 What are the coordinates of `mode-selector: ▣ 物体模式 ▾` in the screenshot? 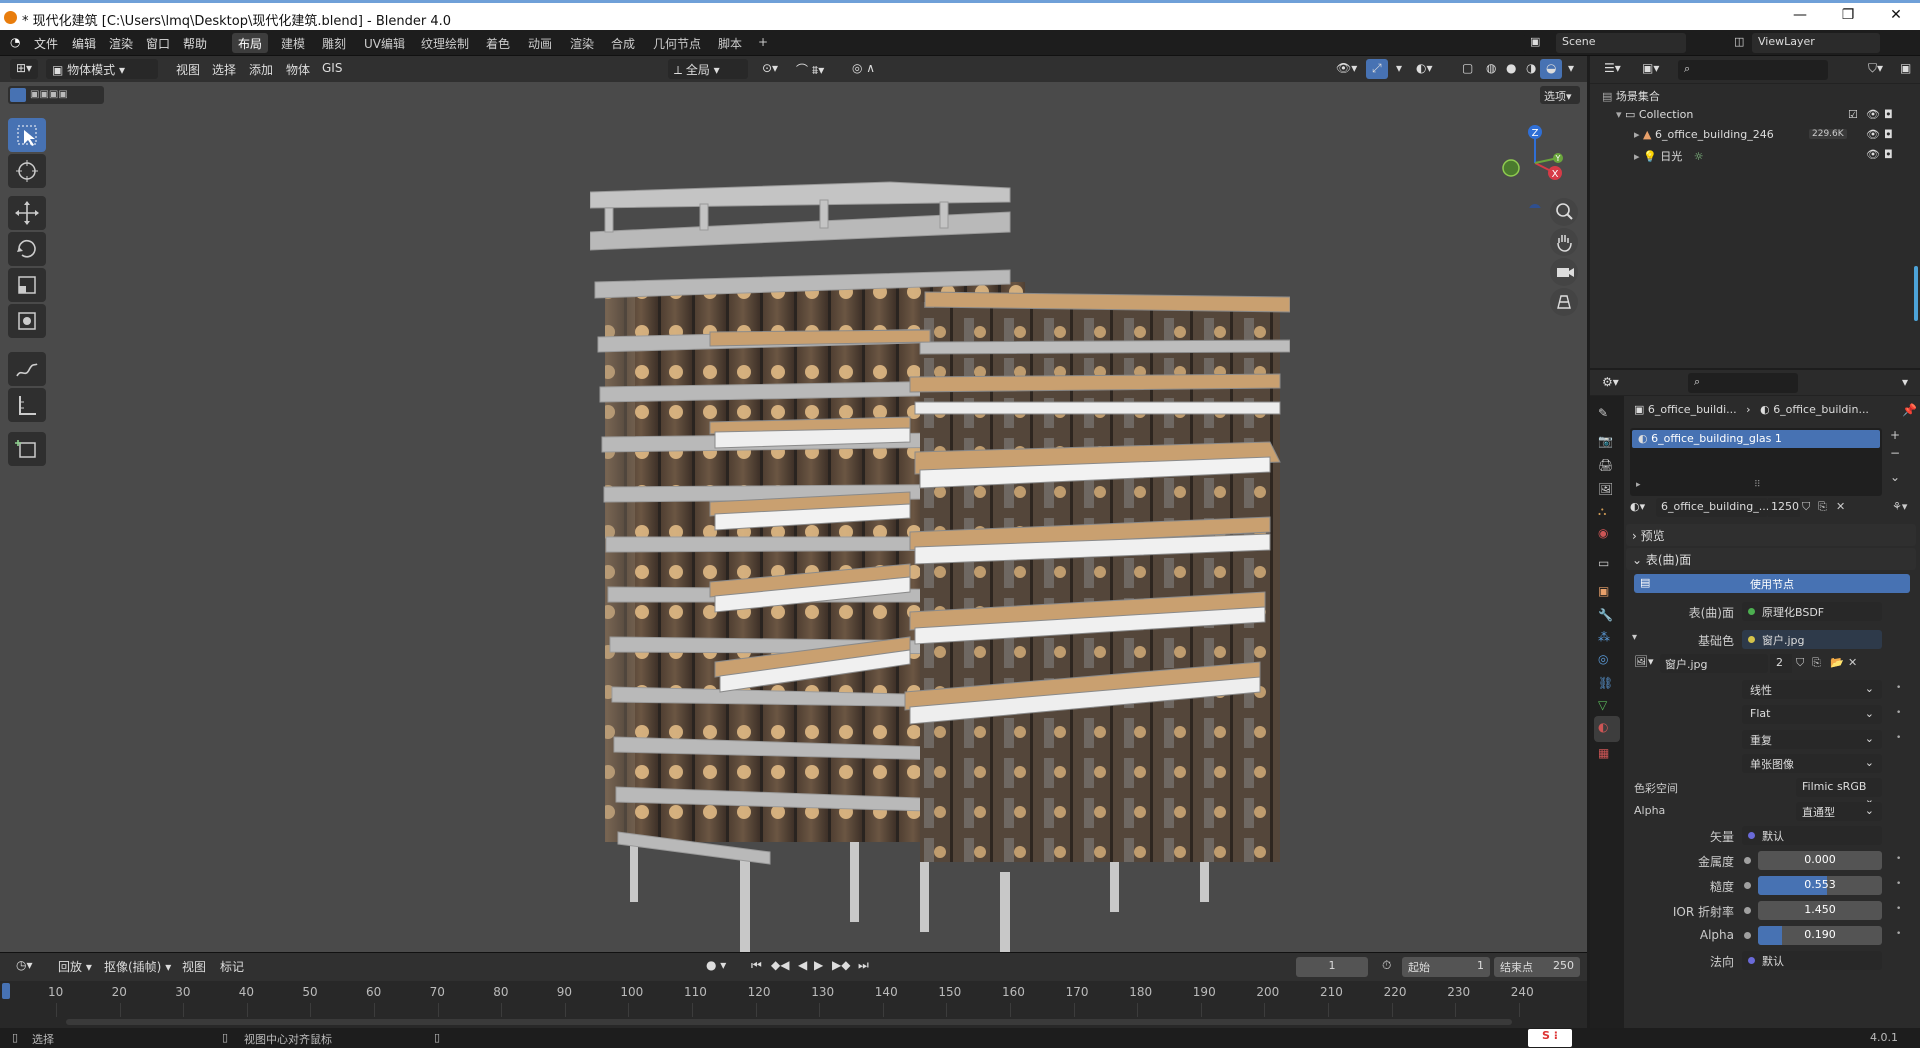 It's located at (102, 69).